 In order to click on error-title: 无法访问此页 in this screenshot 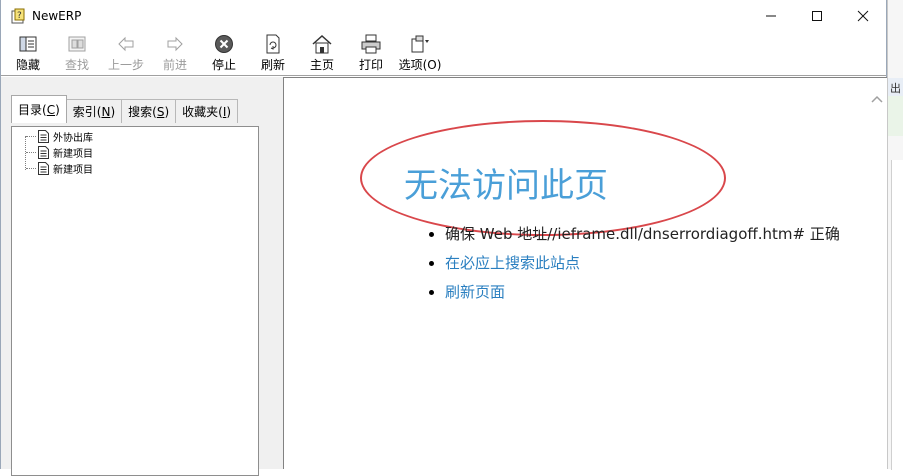, I will do `click(506, 186)`.